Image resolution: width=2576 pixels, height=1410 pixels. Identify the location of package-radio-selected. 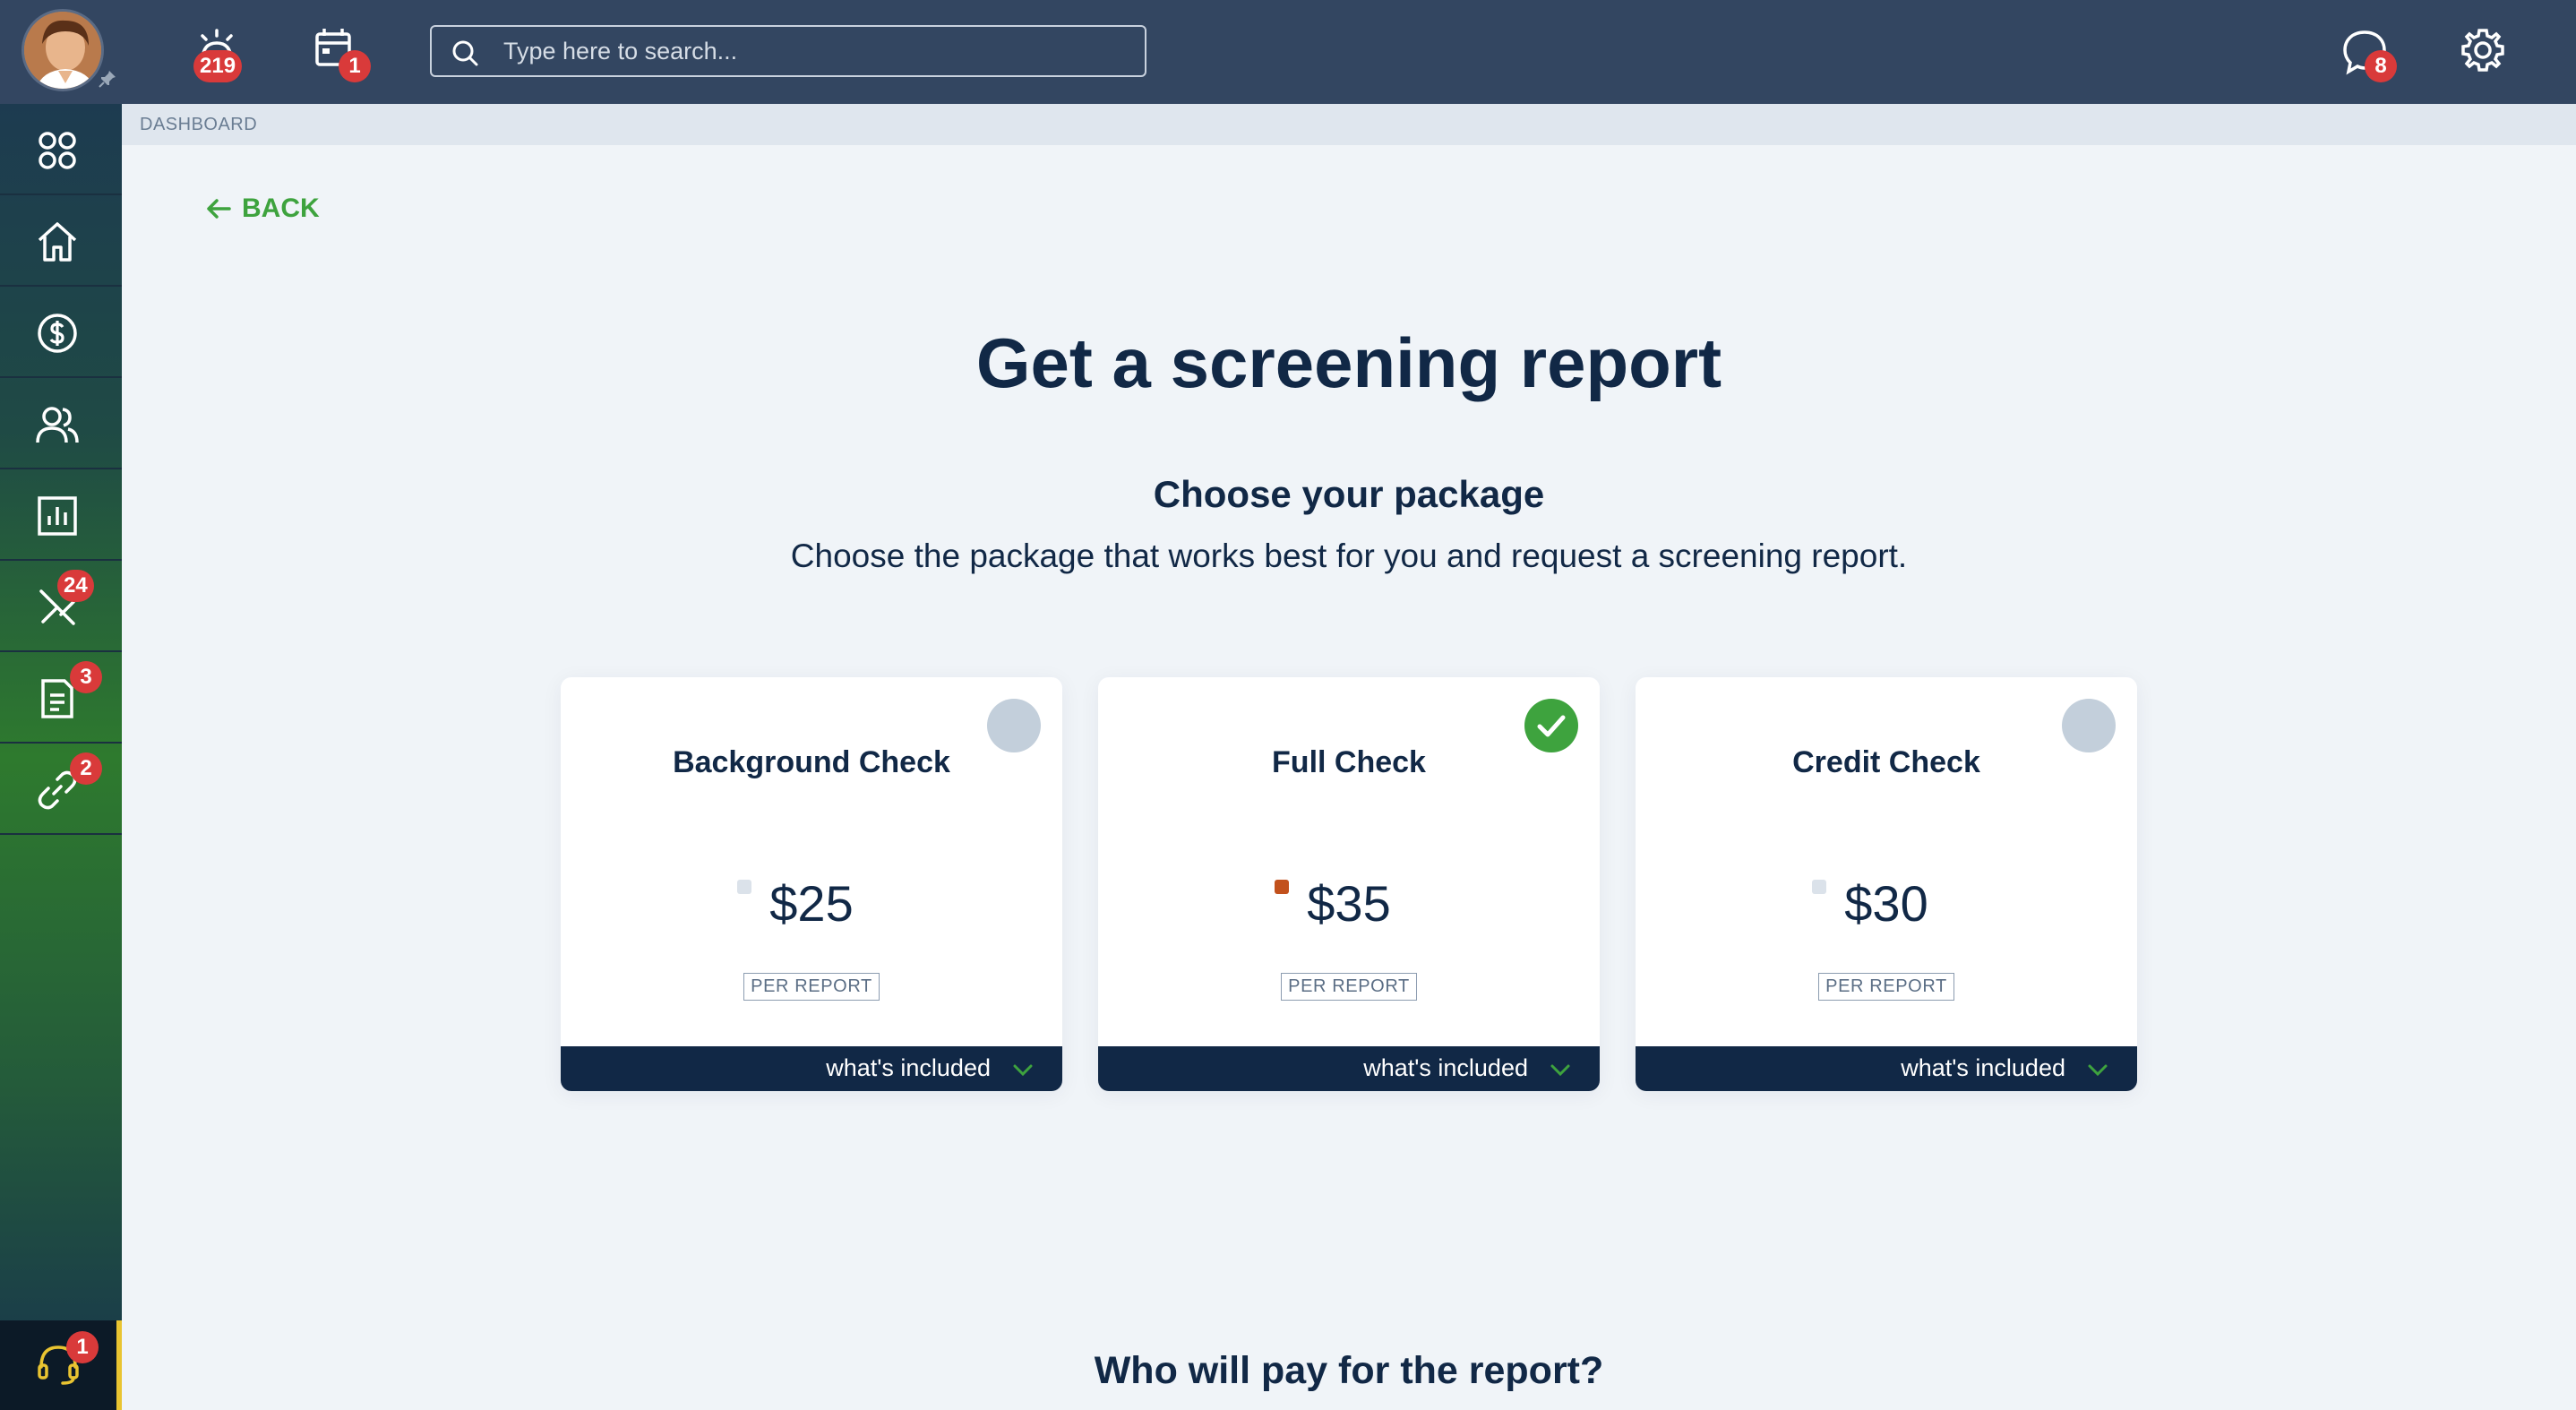
(1551, 725).